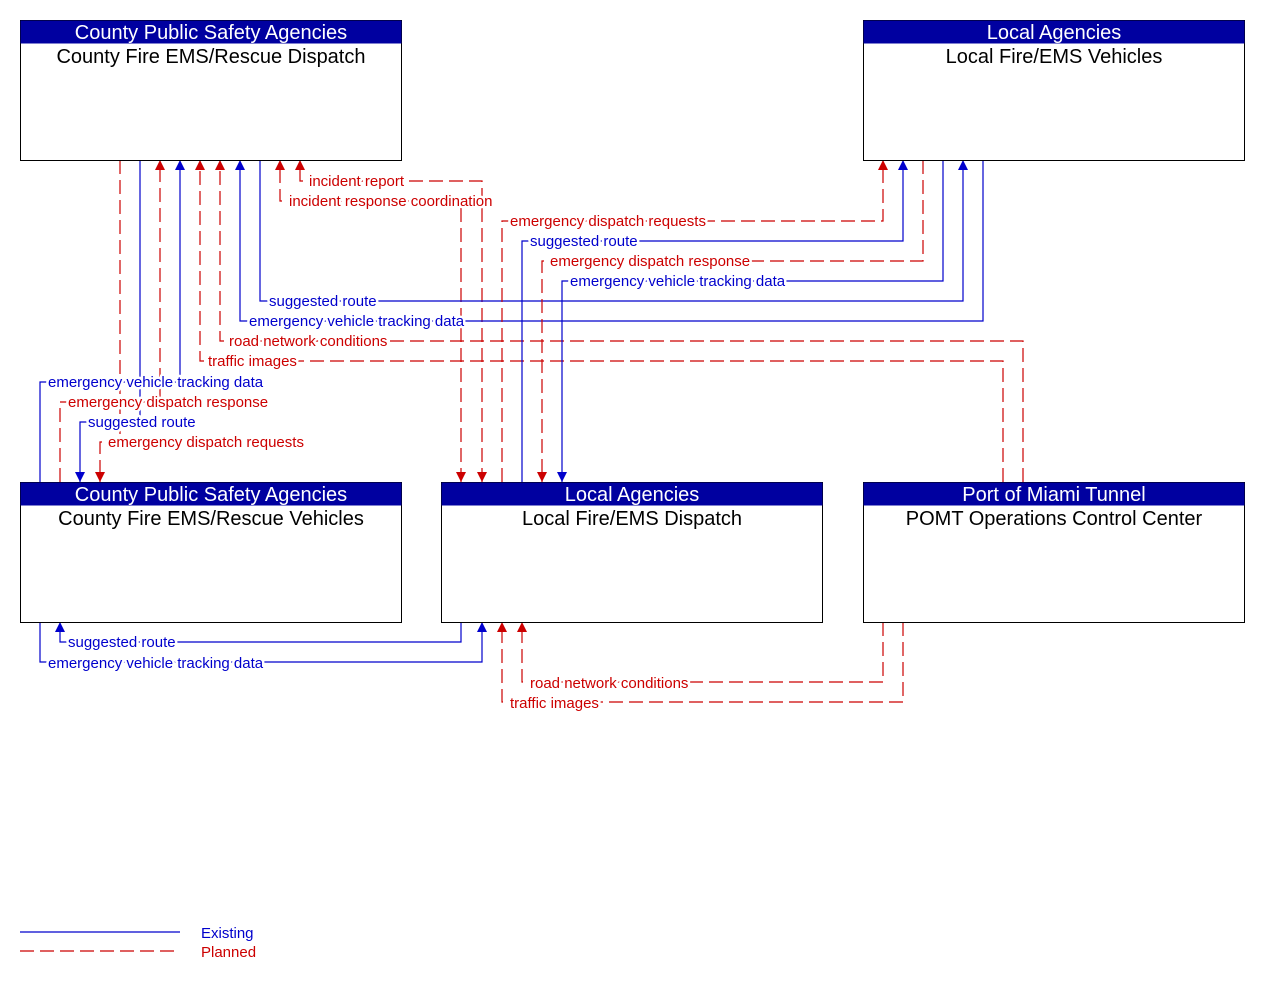 The image size is (1261, 982). Describe the element at coordinates (1054, 519) in the screenshot. I see `box-name: POMT Operations Control Center` at that location.